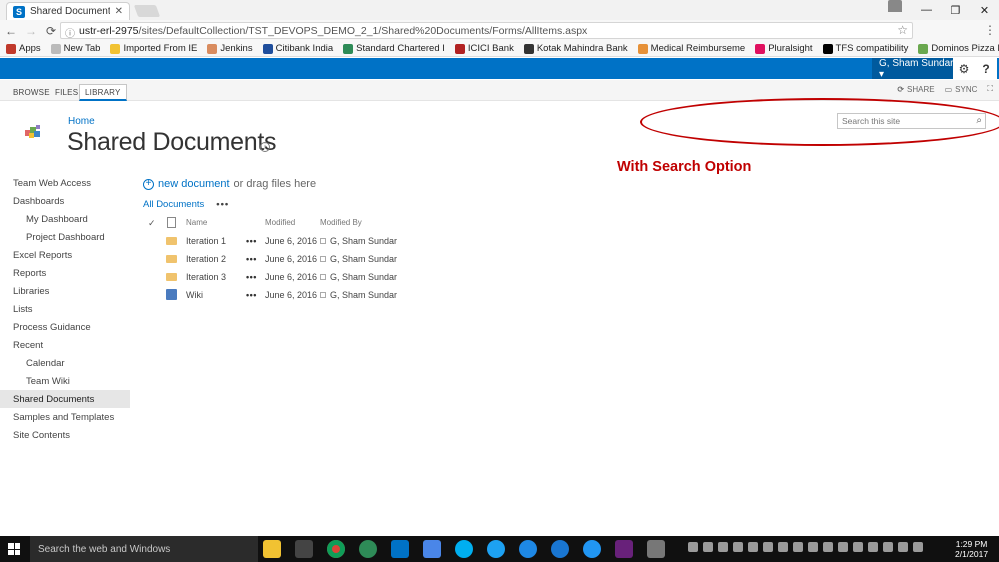  I want to click on bookmark-item: TFS compatibility, so click(865, 48).